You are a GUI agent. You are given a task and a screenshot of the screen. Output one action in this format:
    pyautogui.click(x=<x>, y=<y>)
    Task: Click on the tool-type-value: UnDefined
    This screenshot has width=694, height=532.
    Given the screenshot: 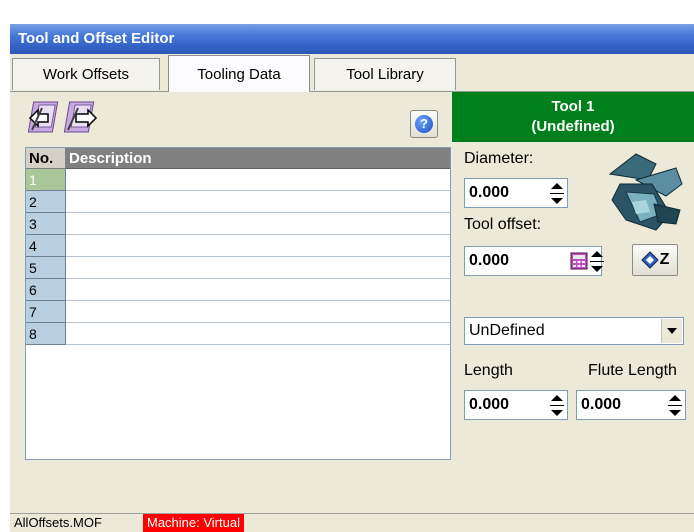 What is the action you would take?
    pyautogui.click(x=507, y=330)
    